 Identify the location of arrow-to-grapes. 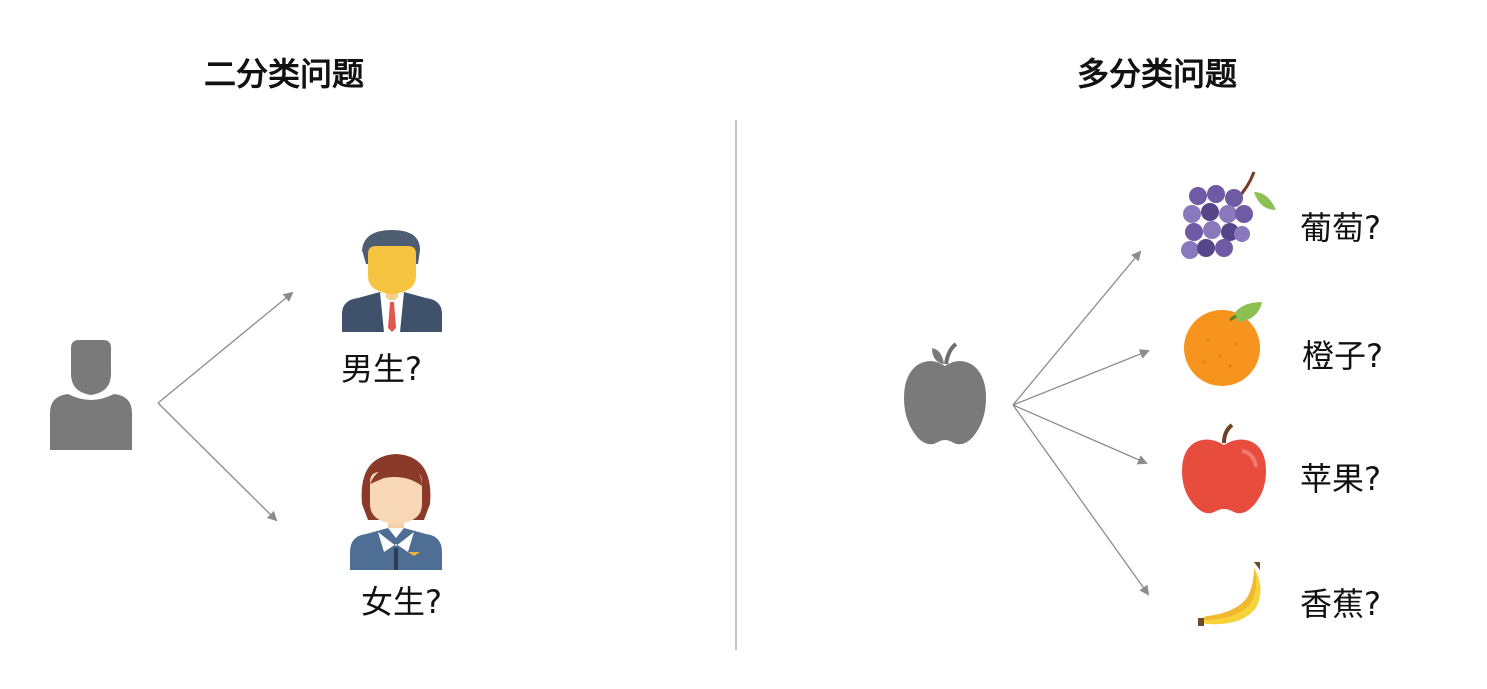
(1077, 328).